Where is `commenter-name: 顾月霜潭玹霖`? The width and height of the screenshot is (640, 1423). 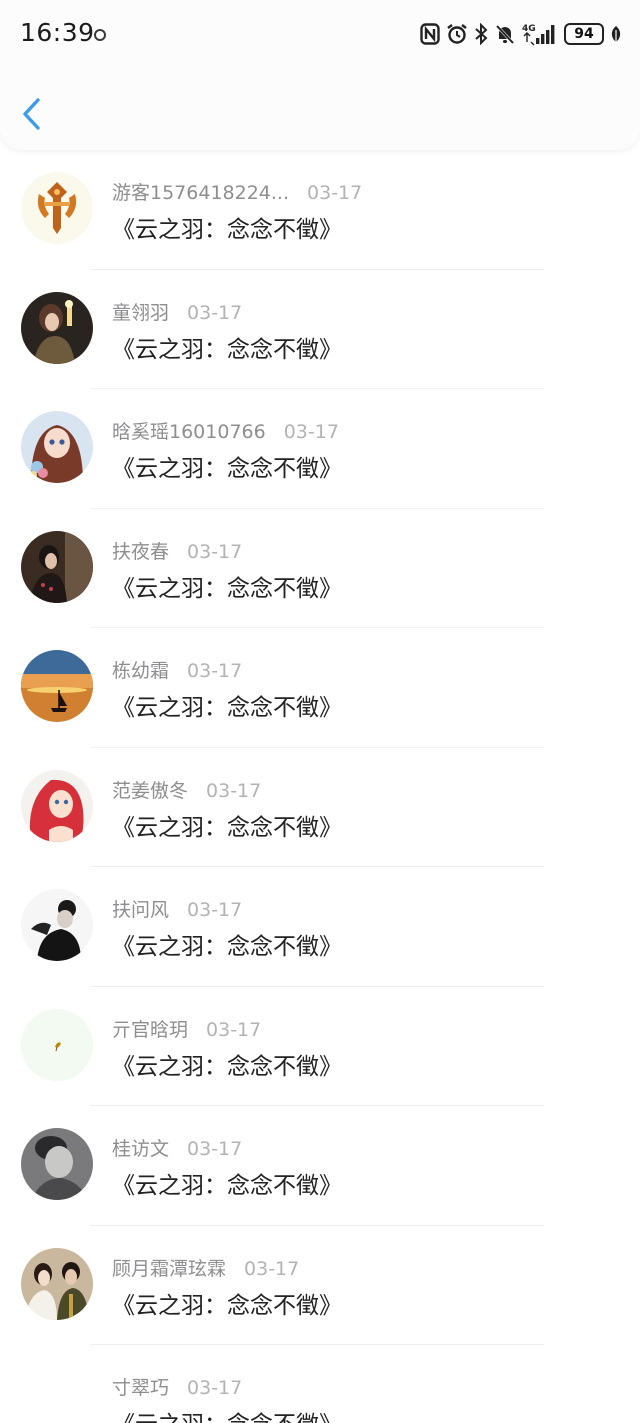 commenter-name: 顾月霜潭玹霖 is located at coordinates (169, 1267).